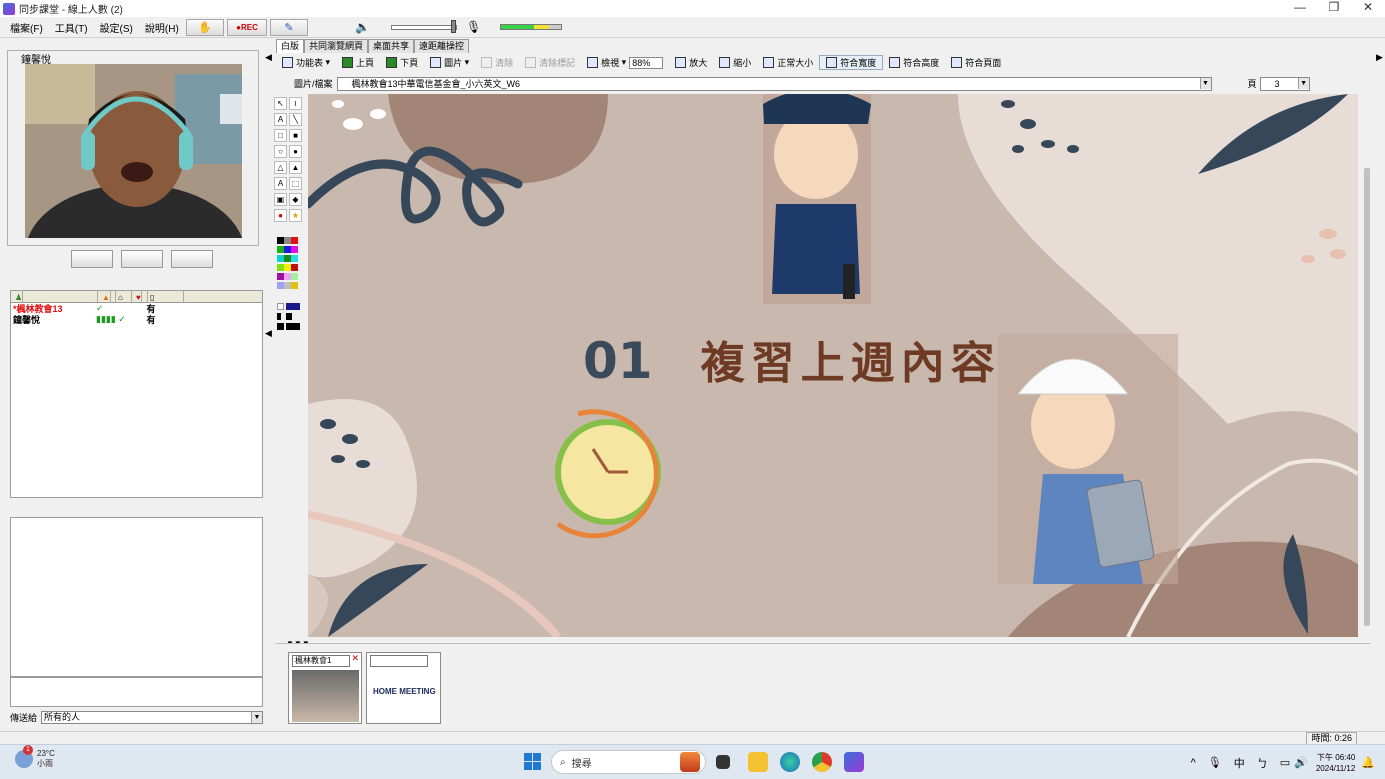 The height and width of the screenshot is (779, 1385). Describe the element at coordinates (453, 26) in the screenshot. I see `speaker-volume-thumb` at that location.